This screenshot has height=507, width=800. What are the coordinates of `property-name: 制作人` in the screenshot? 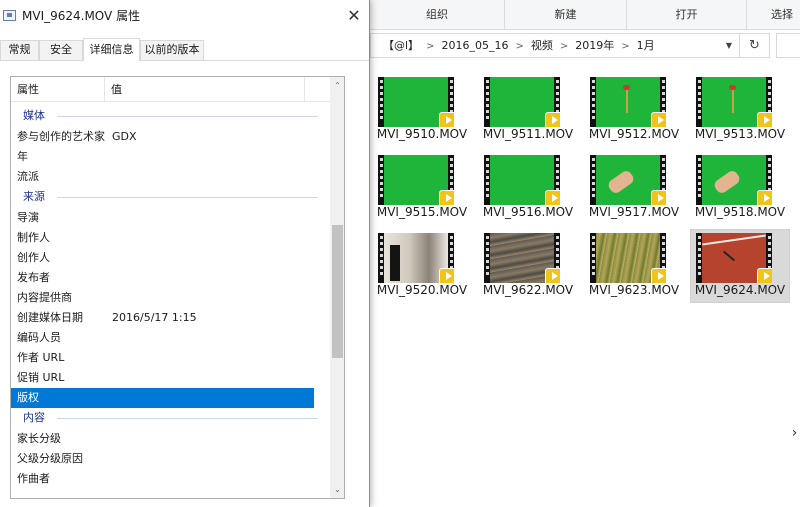 It's located at (33, 237).